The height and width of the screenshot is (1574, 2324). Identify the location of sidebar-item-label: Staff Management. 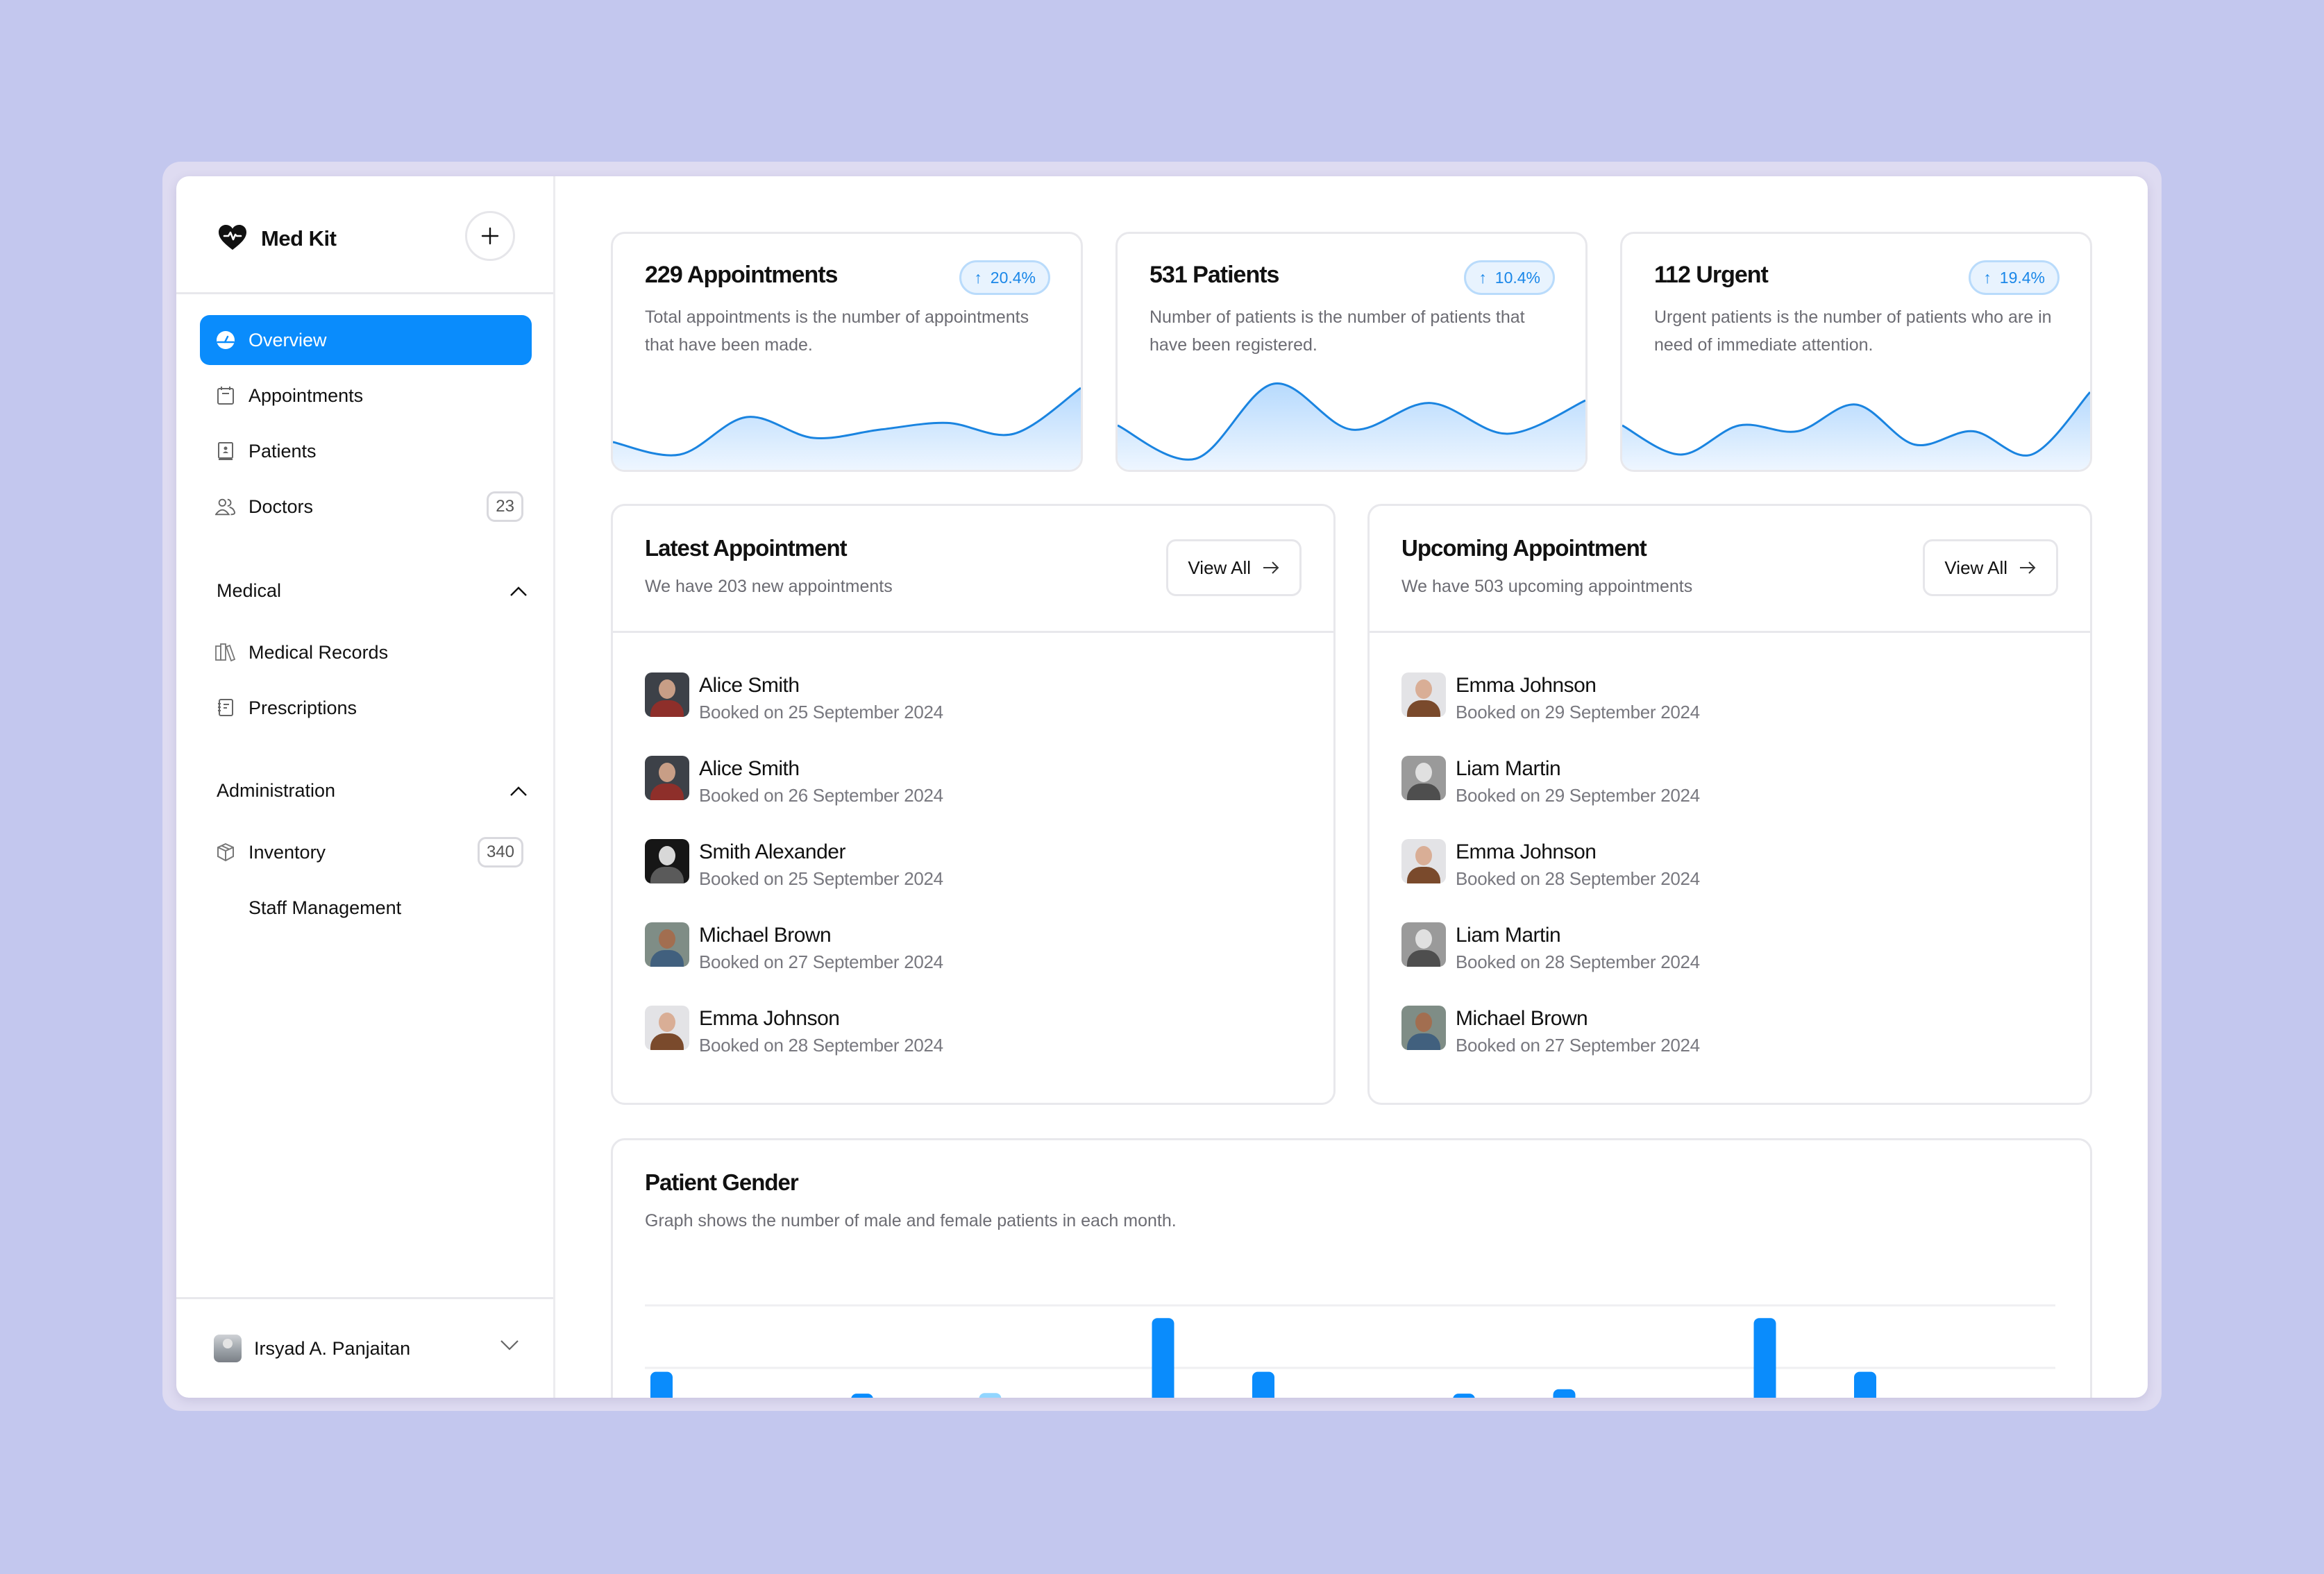
(325, 907).